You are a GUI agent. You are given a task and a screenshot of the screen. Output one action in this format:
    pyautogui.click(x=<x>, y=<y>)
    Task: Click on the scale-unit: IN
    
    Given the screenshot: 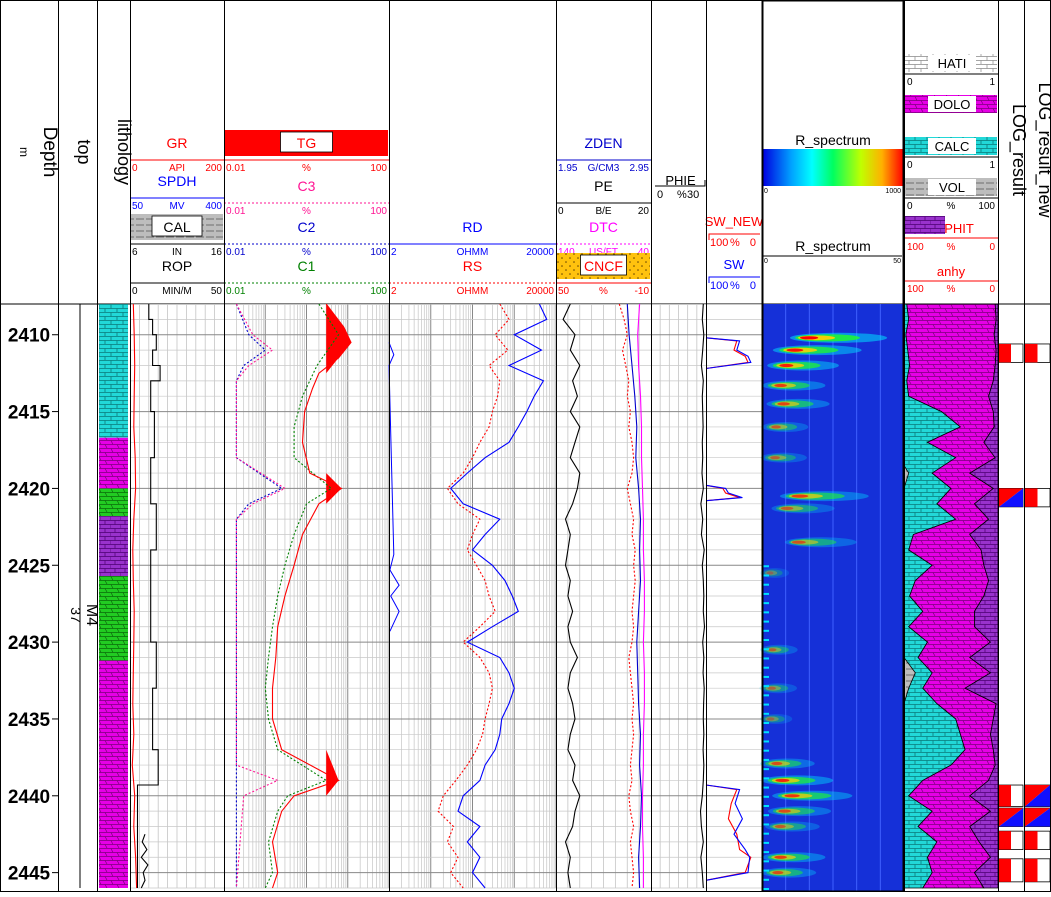 What is the action you would take?
    pyautogui.click(x=177, y=252)
    